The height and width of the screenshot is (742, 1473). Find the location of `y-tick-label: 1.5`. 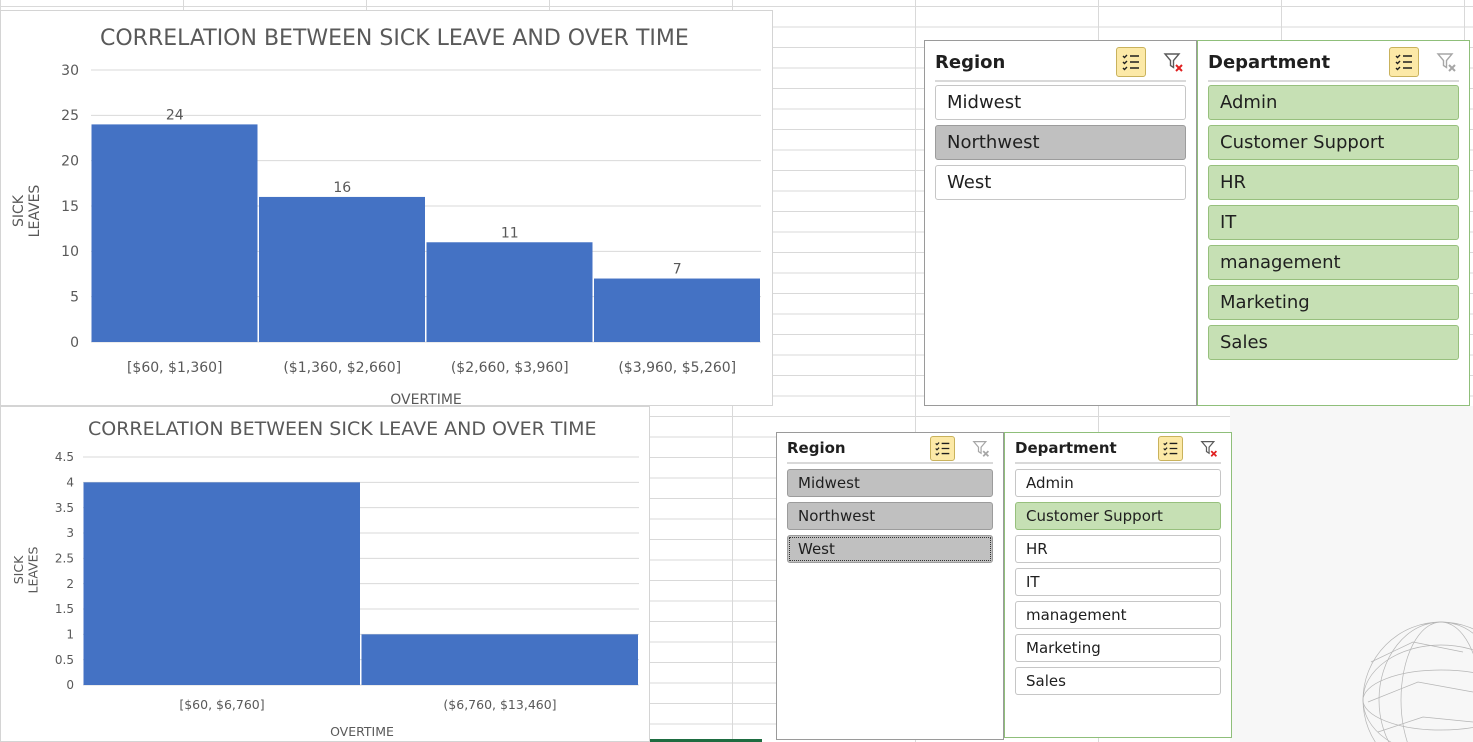

y-tick-label: 1.5 is located at coordinates (64, 609).